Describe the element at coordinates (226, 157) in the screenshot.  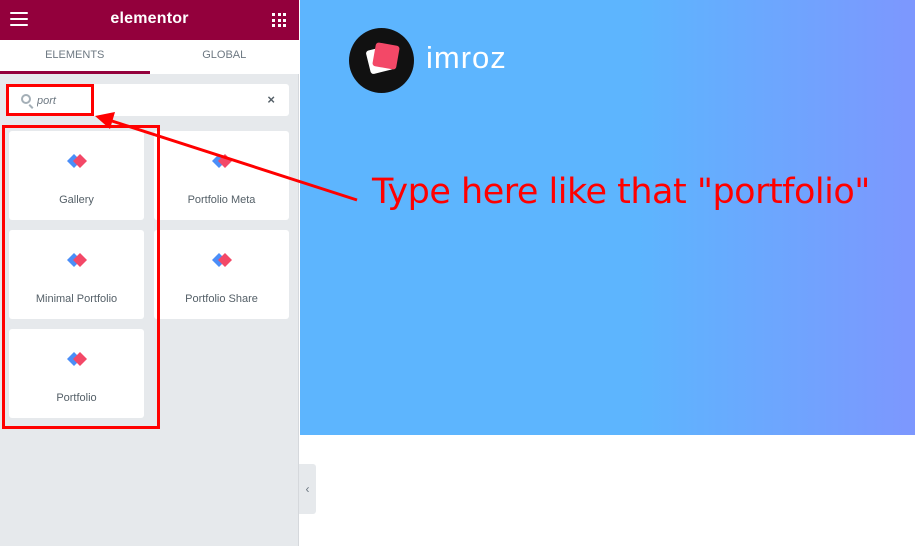
I see `annotation-arrow` at that location.